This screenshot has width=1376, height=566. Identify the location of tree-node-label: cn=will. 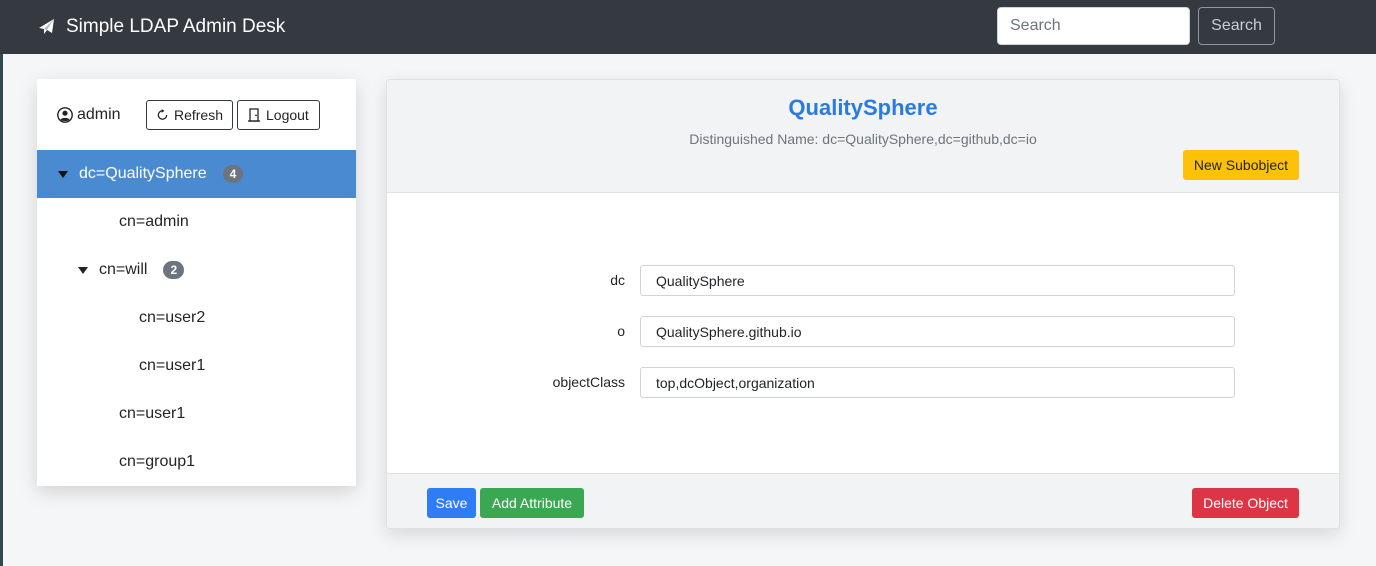
(123, 269).